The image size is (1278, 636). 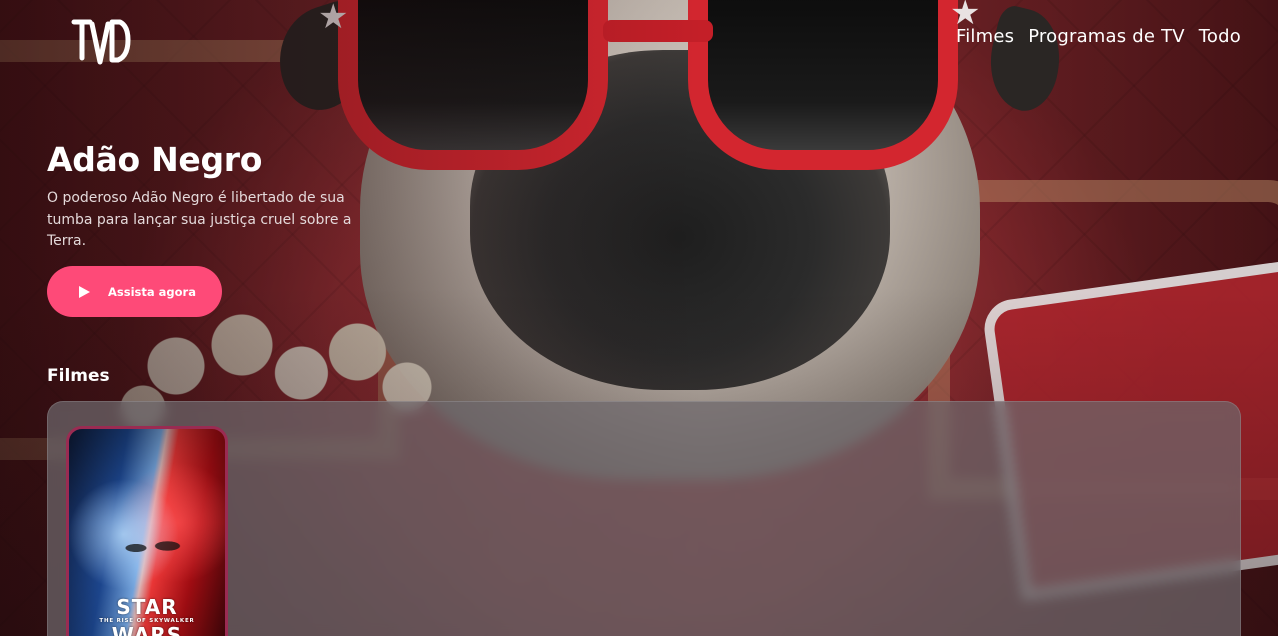 I want to click on play-icon, so click(x=84, y=291).